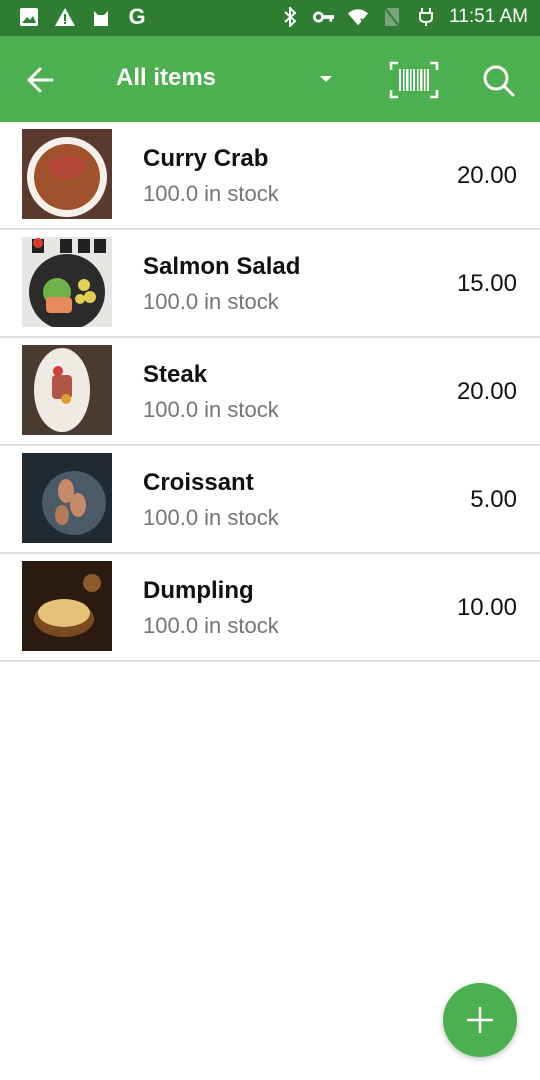  What do you see at coordinates (29, 17) in the screenshot?
I see `image-icon` at bounding box center [29, 17].